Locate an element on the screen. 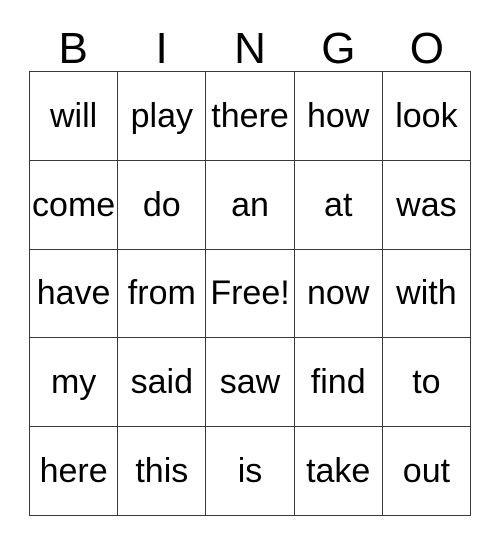 The height and width of the screenshot is (544, 500). bingo-cell-r3c4: to is located at coordinates (427, 383).